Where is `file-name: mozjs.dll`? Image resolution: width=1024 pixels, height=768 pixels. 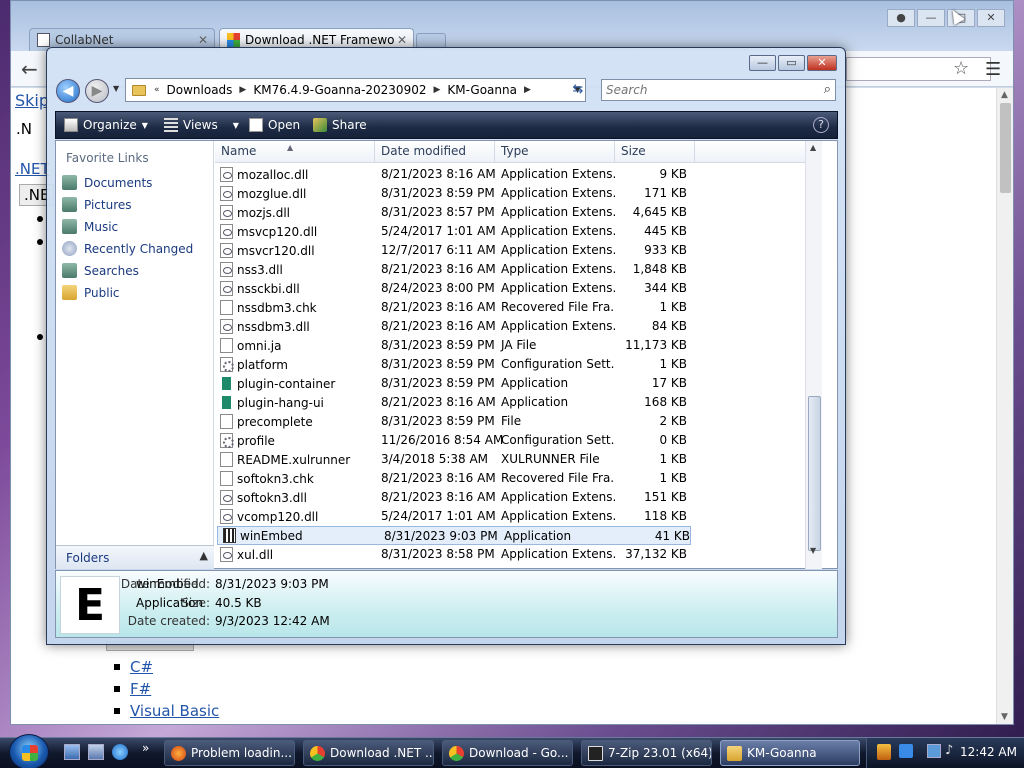
file-name: mozjs.dll is located at coordinates (264, 212).